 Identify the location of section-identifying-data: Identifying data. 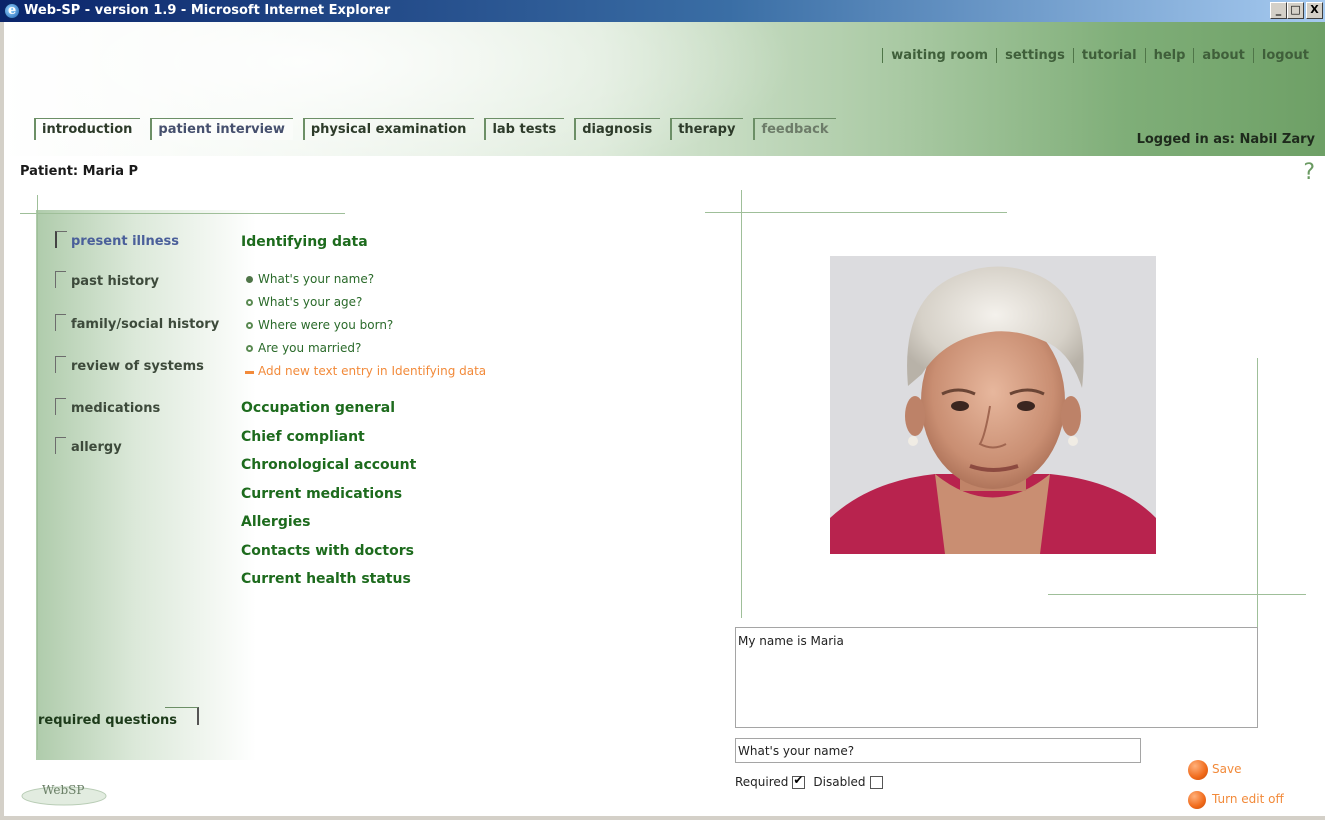
(304, 242).